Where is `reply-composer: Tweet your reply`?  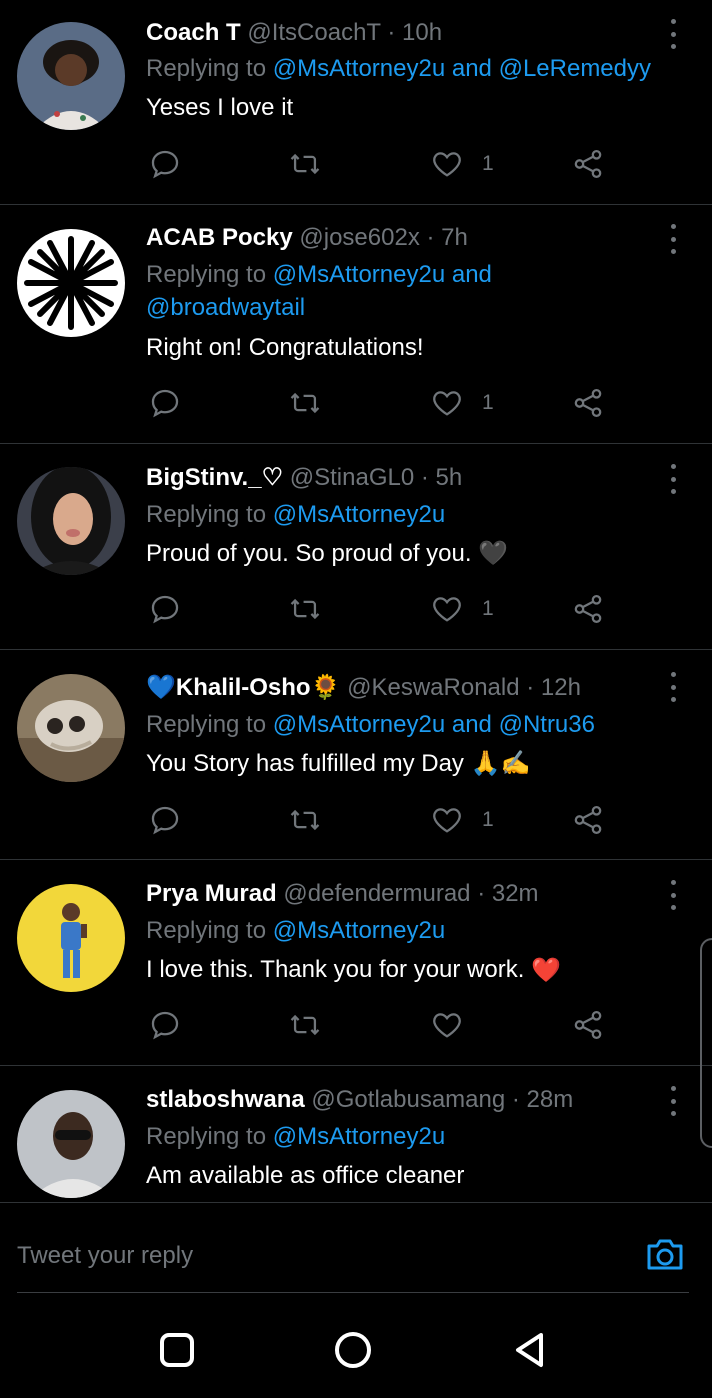 reply-composer: Tweet your reply is located at coordinates (353, 1262).